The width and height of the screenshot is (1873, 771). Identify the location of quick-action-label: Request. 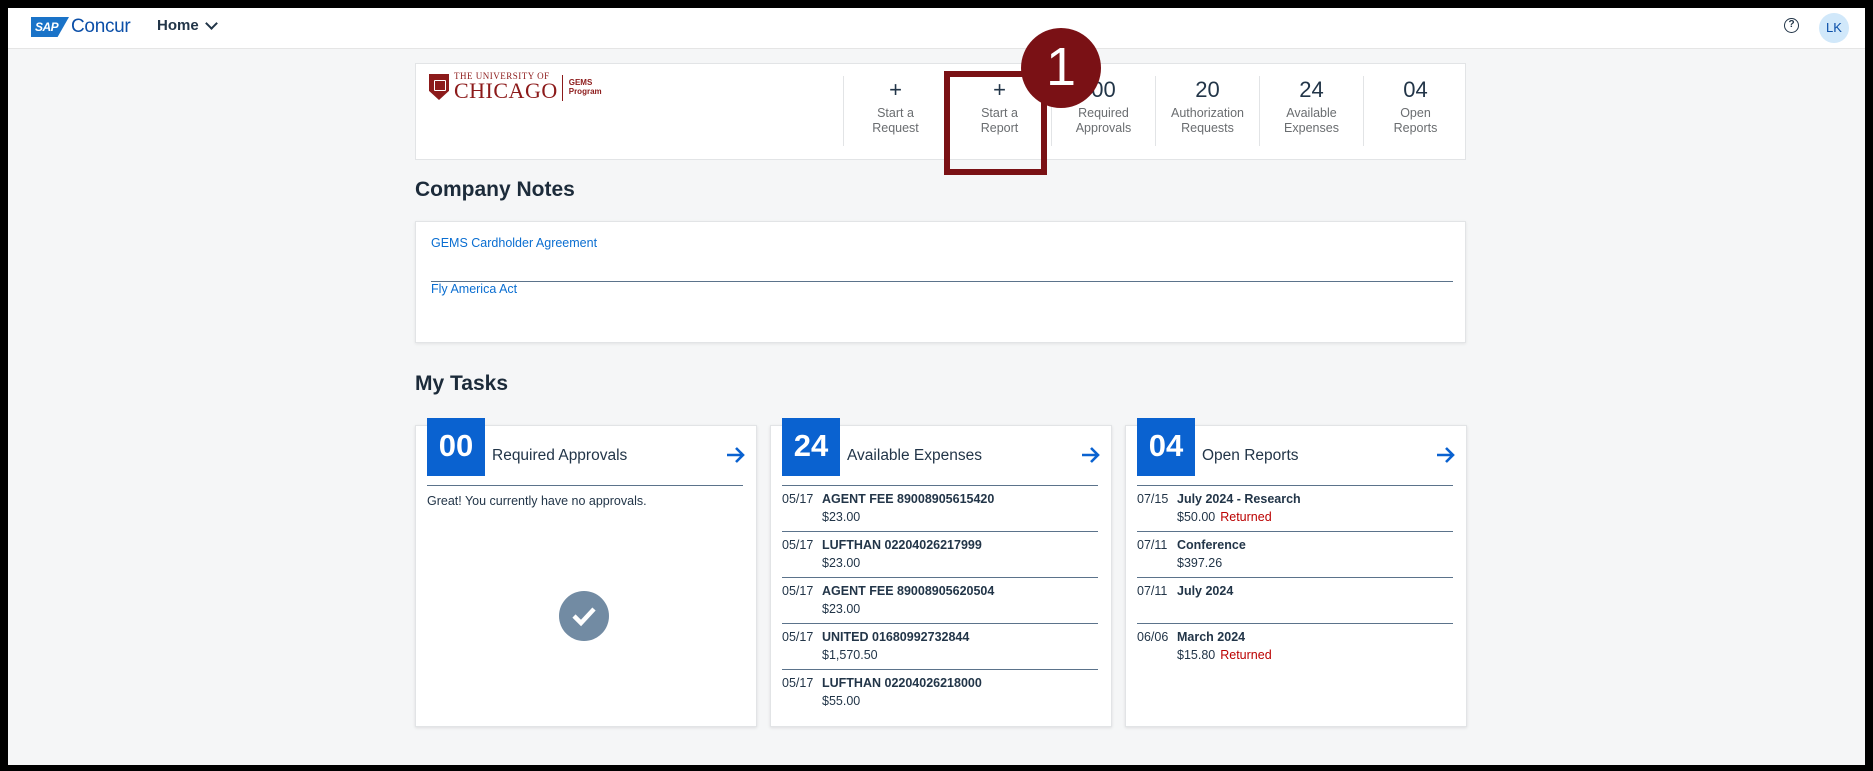
(895, 128).